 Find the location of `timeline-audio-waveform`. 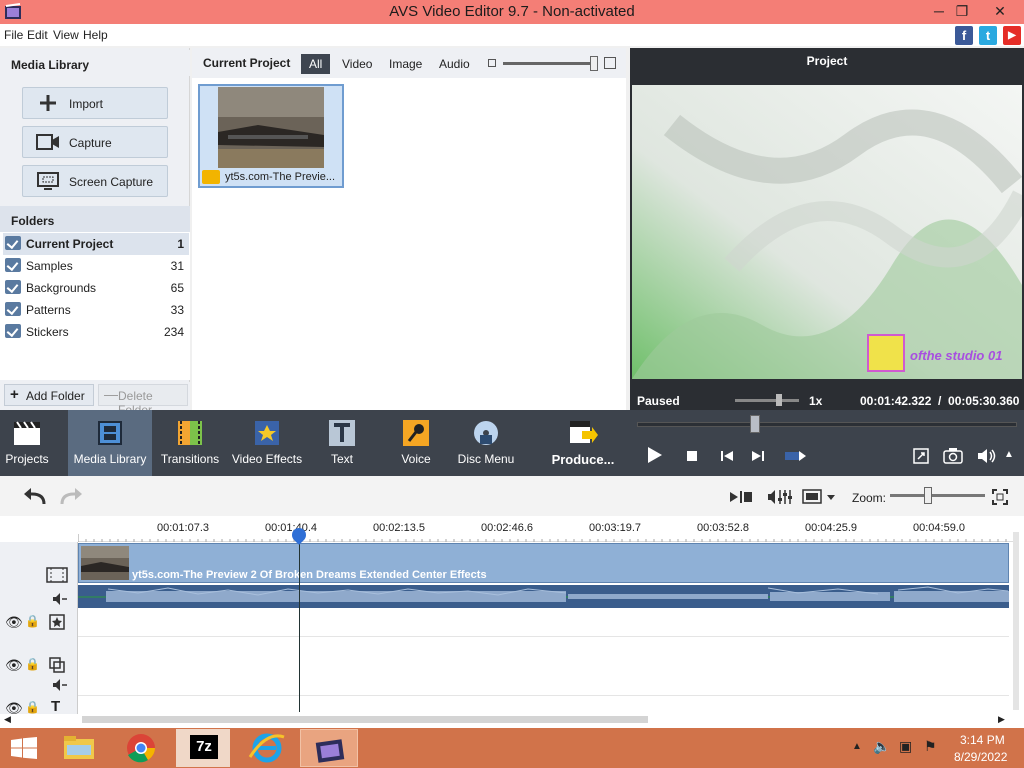

timeline-audio-waveform is located at coordinates (543, 596).